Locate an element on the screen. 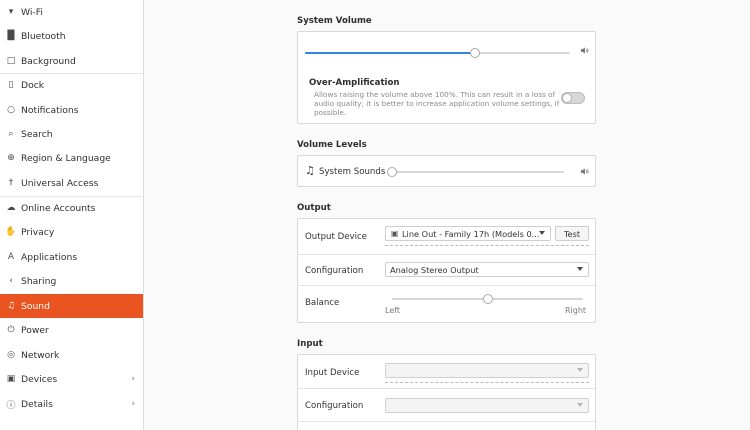 Image resolution: width=750 pixels, height=430 pixels. sidebar-item-sharing: ‹ Sharing is located at coordinates (71, 281).